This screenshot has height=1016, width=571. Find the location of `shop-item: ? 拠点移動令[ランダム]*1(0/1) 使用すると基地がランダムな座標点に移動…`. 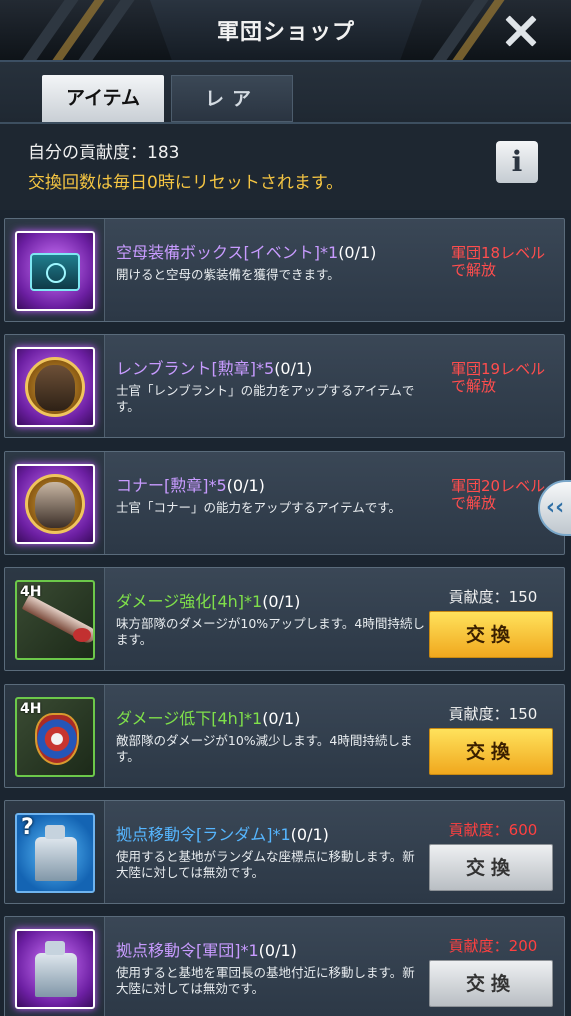

shop-item: ? 拠点移動令[ランダム]*1(0/1) 使用すると基地がランダムな座標点に移動… is located at coordinates (284, 852).